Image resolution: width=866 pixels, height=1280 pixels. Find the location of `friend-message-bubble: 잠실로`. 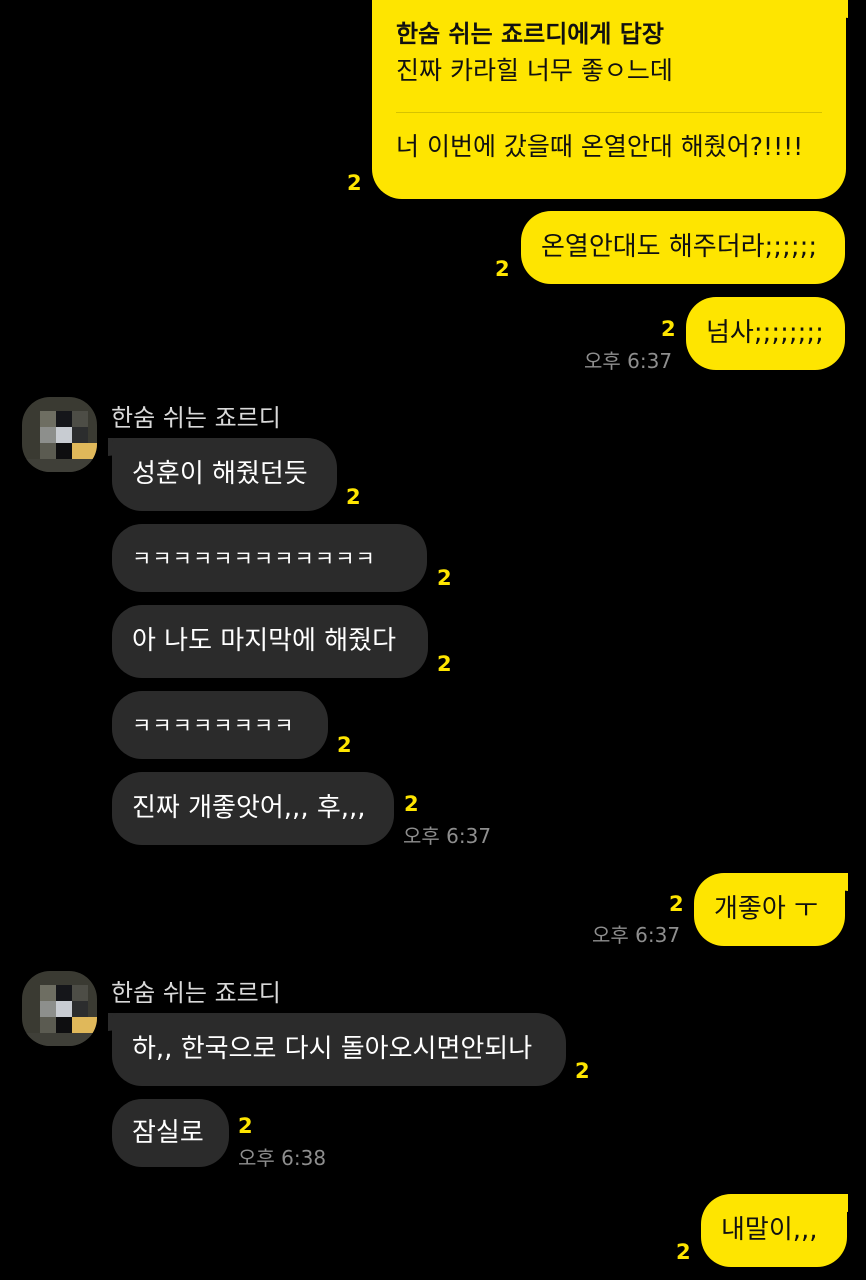

friend-message-bubble: 잠실로 is located at coordinates (170, 1133).